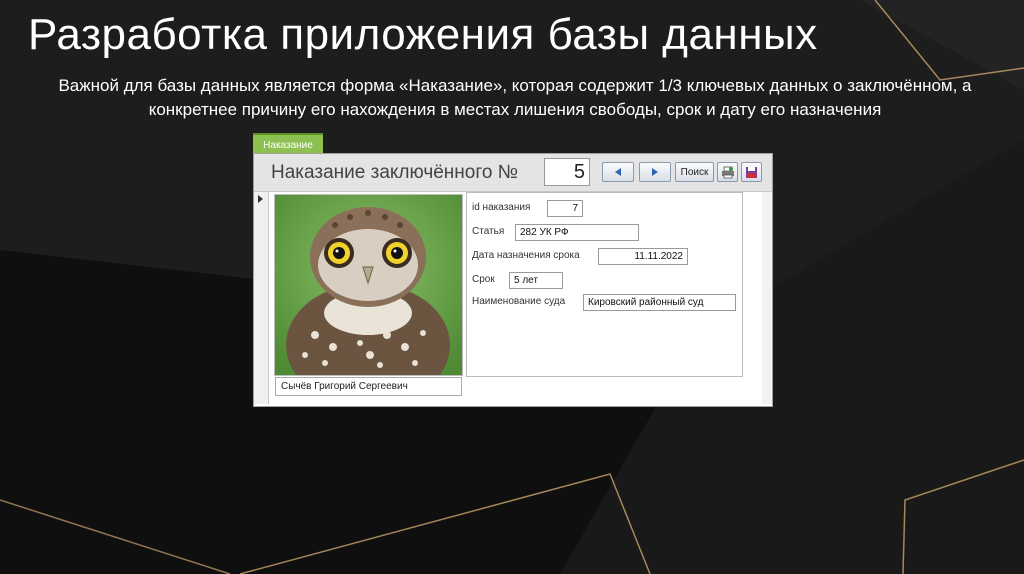 The image size is (1024, 574). I want to click on court-field: Кировский районный суд, so click(659, 302).